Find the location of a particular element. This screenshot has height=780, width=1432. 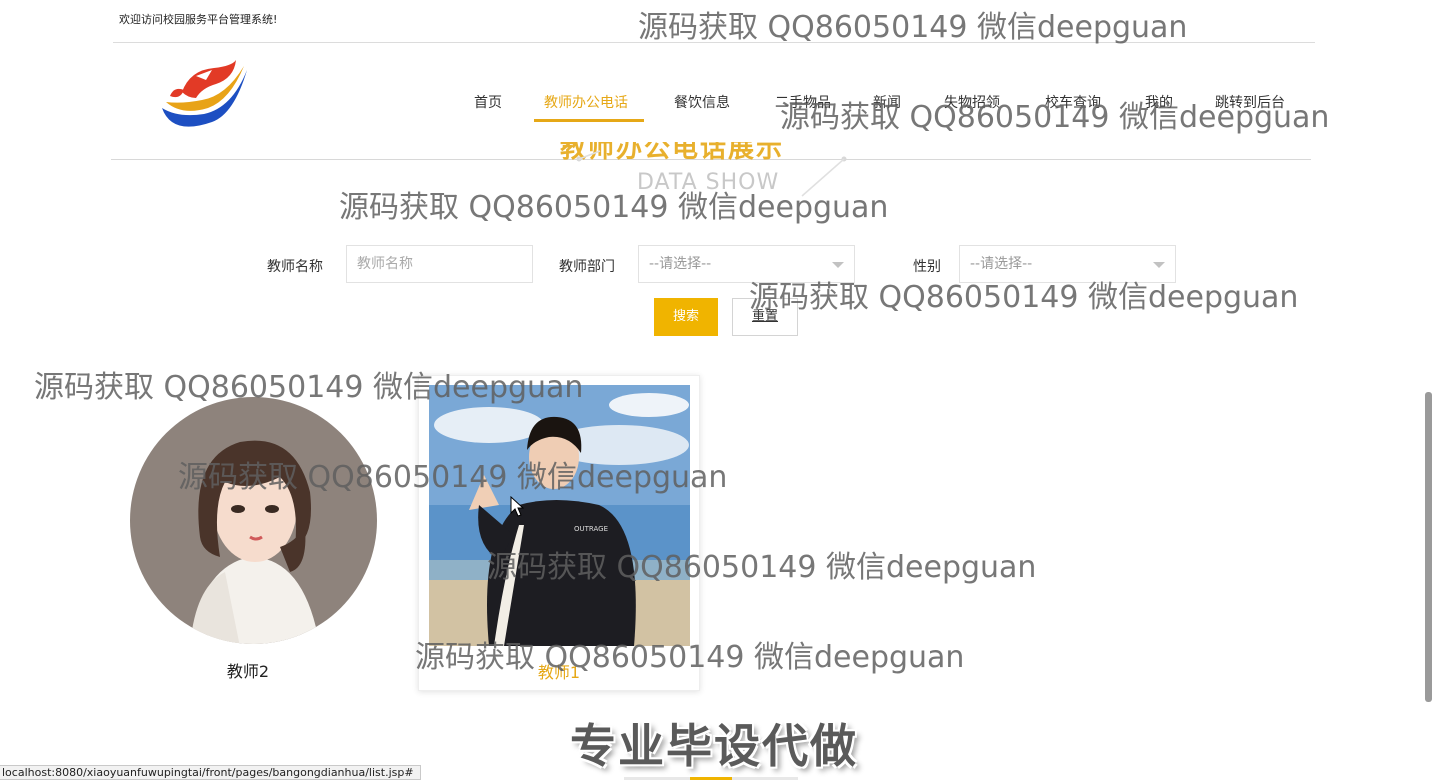

teacher-avatar is located at coordinates (253, 520).